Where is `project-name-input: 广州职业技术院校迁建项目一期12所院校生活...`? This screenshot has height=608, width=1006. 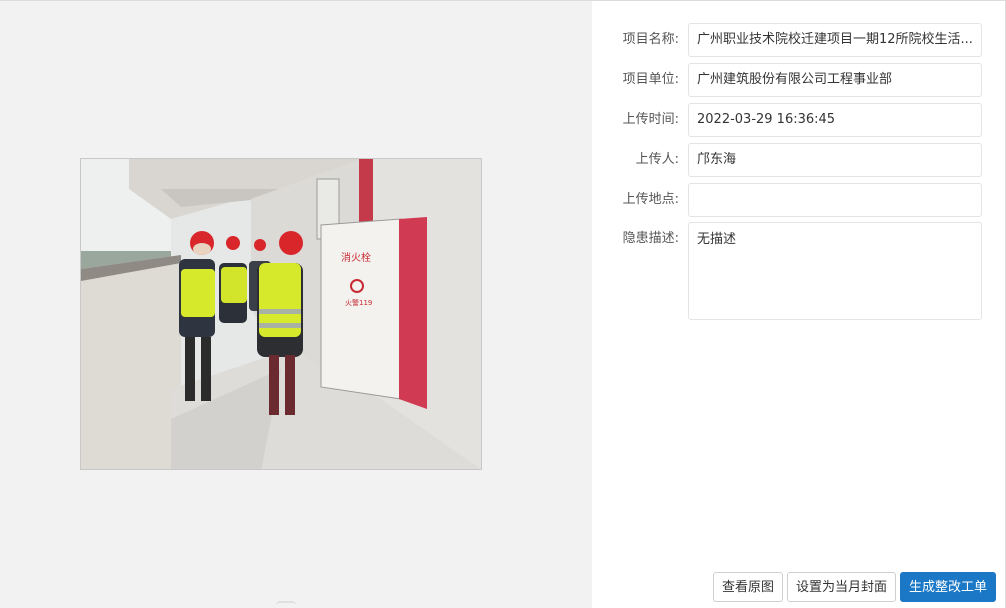 project-name-input: 广州职业技术院校迁建项目一期12所院校生活... is located at coordinates (835, 40).